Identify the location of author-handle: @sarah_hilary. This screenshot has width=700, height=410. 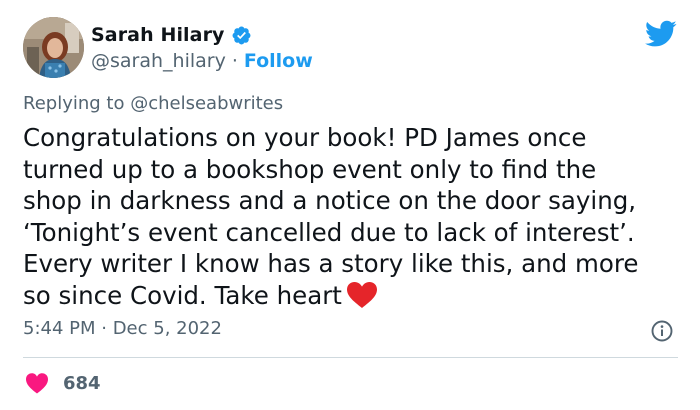
(158, 61).